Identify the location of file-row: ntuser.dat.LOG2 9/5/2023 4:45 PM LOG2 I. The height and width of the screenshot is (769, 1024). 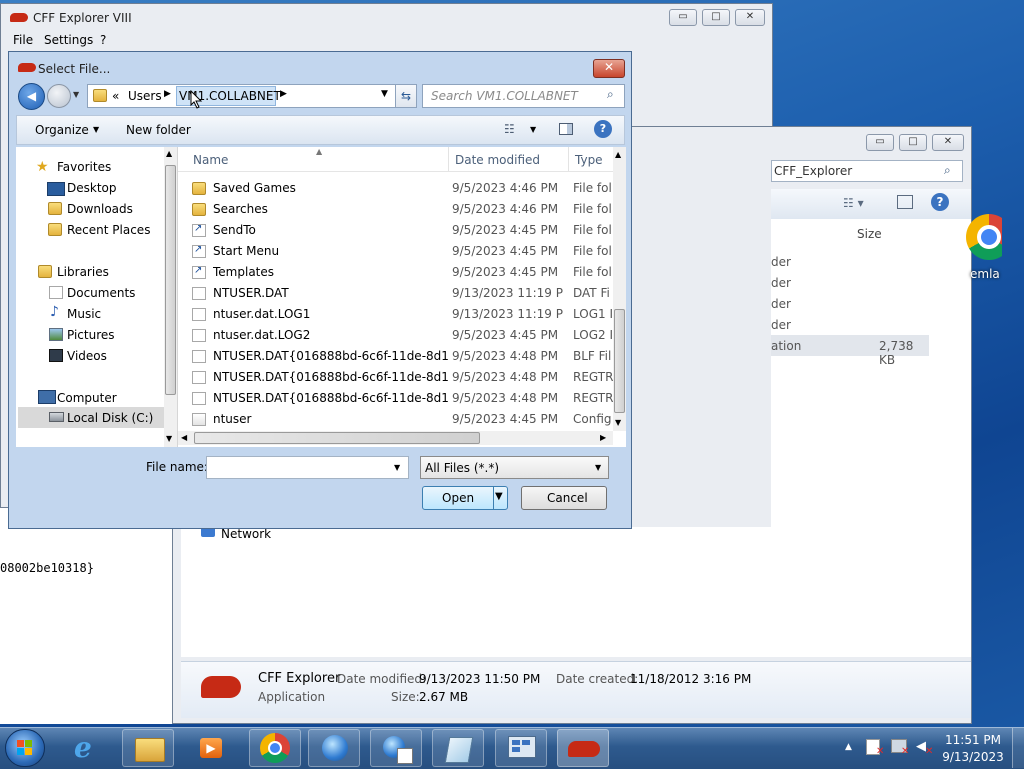
(398, 335).